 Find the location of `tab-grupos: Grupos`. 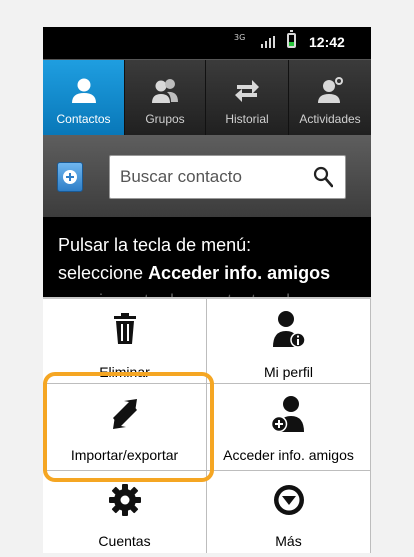

tab-grupos: Grupos is located at coordinates (165, 98).